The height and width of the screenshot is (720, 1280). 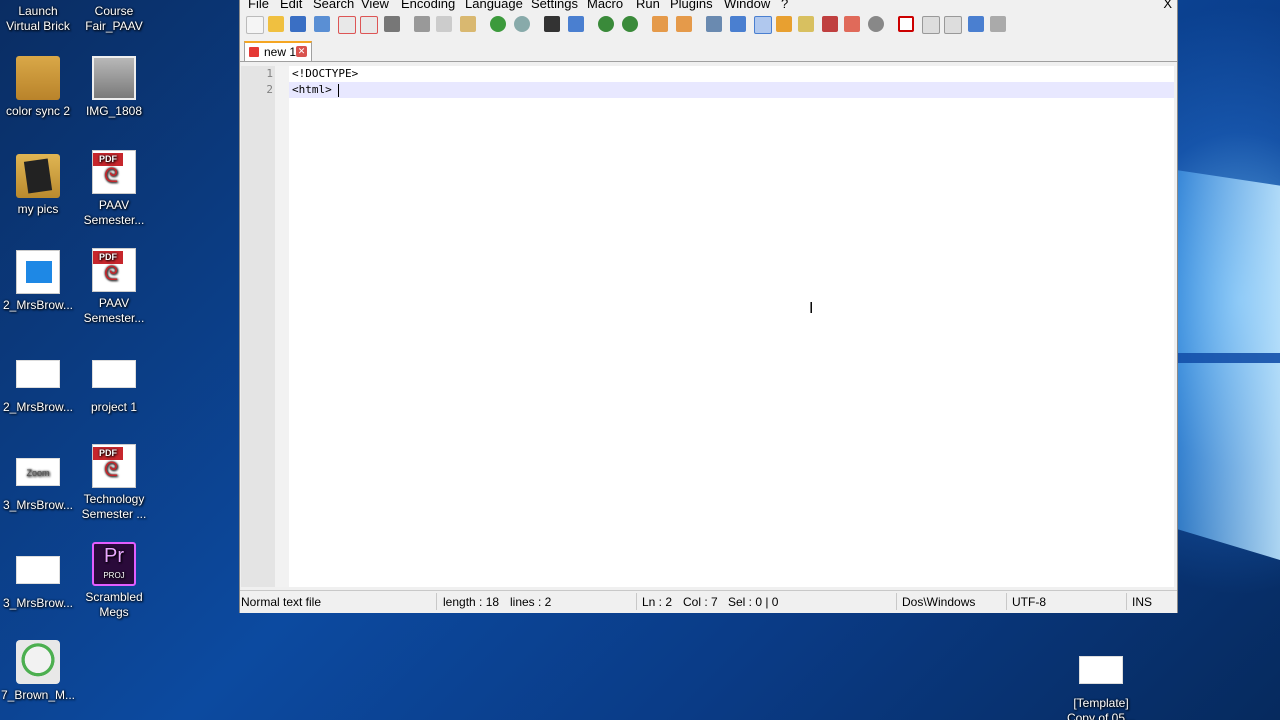 I want to click on close-all-icon, so click(x=369, y=25).